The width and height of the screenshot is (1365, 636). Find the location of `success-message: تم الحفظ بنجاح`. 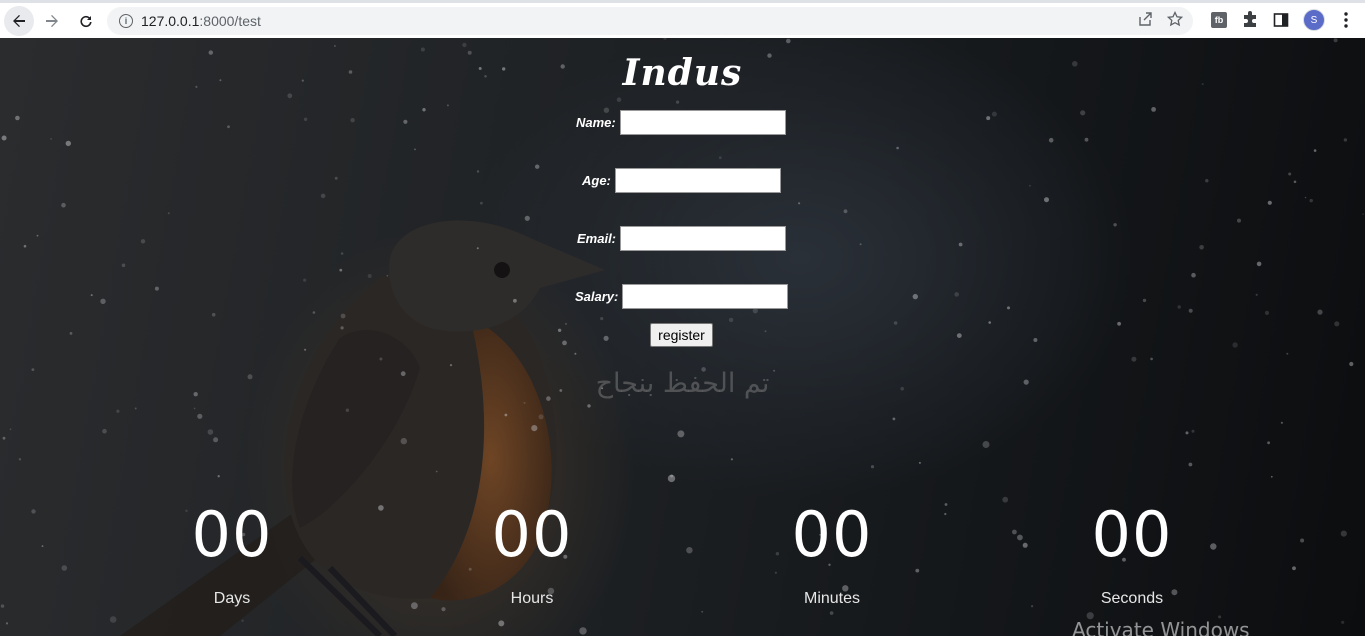

success-message: تم الحفظ بنجاح is located at coordinates (682, 383).